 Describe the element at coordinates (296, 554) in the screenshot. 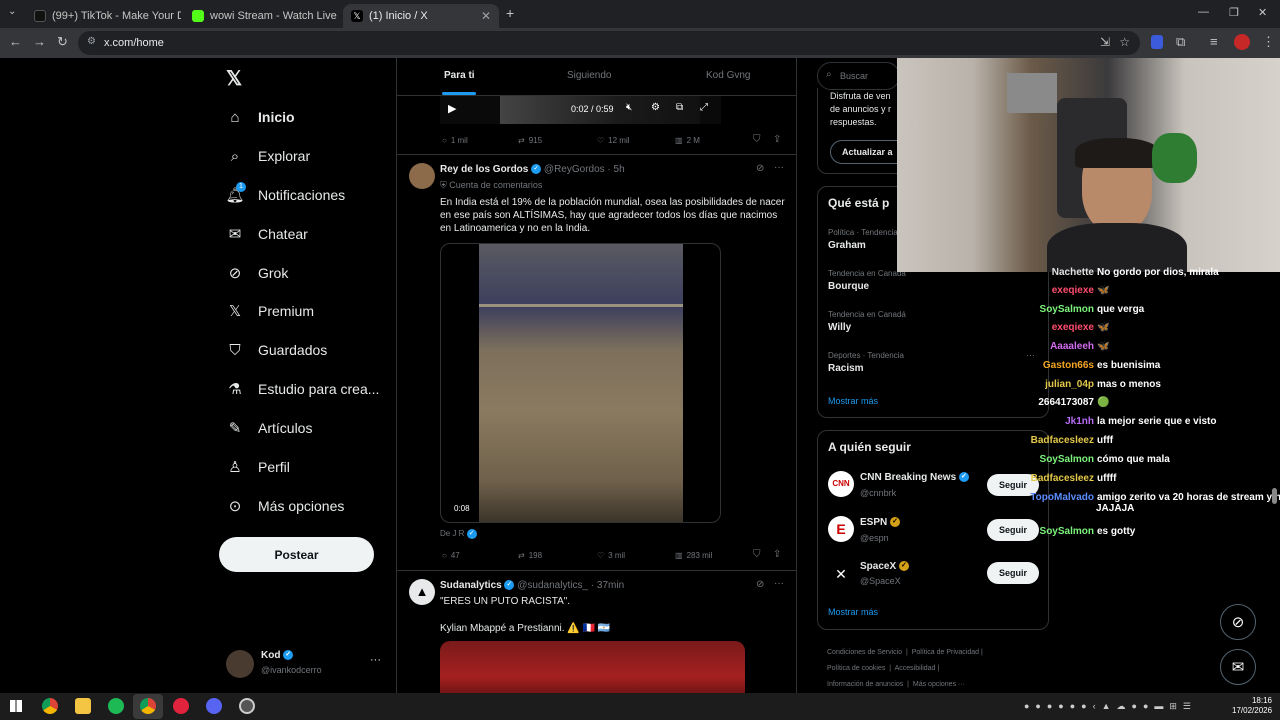

I see `post-button: Postear` at that location.